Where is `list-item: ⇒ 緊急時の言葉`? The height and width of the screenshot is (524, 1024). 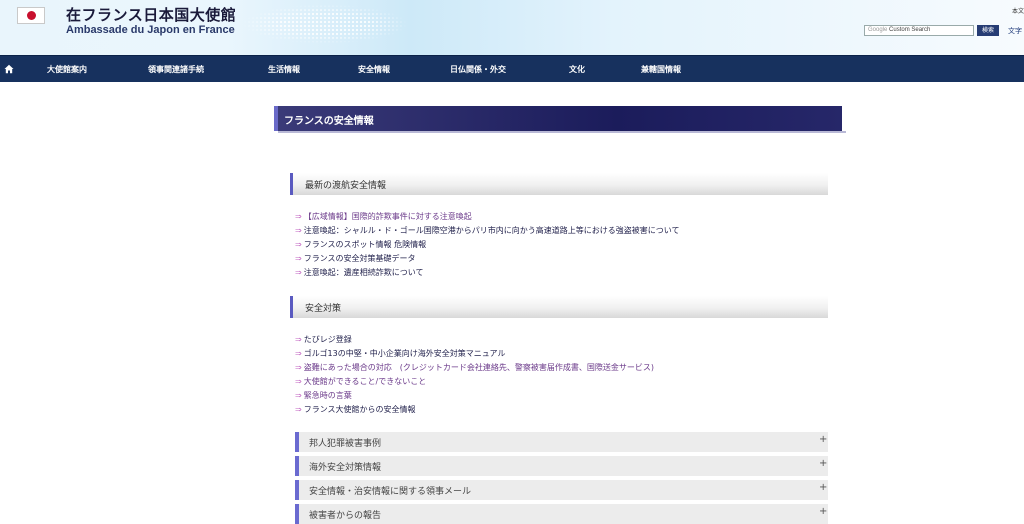
list-item: ⇒ 緊急時の言葉 is located at coordinates (323, 395).